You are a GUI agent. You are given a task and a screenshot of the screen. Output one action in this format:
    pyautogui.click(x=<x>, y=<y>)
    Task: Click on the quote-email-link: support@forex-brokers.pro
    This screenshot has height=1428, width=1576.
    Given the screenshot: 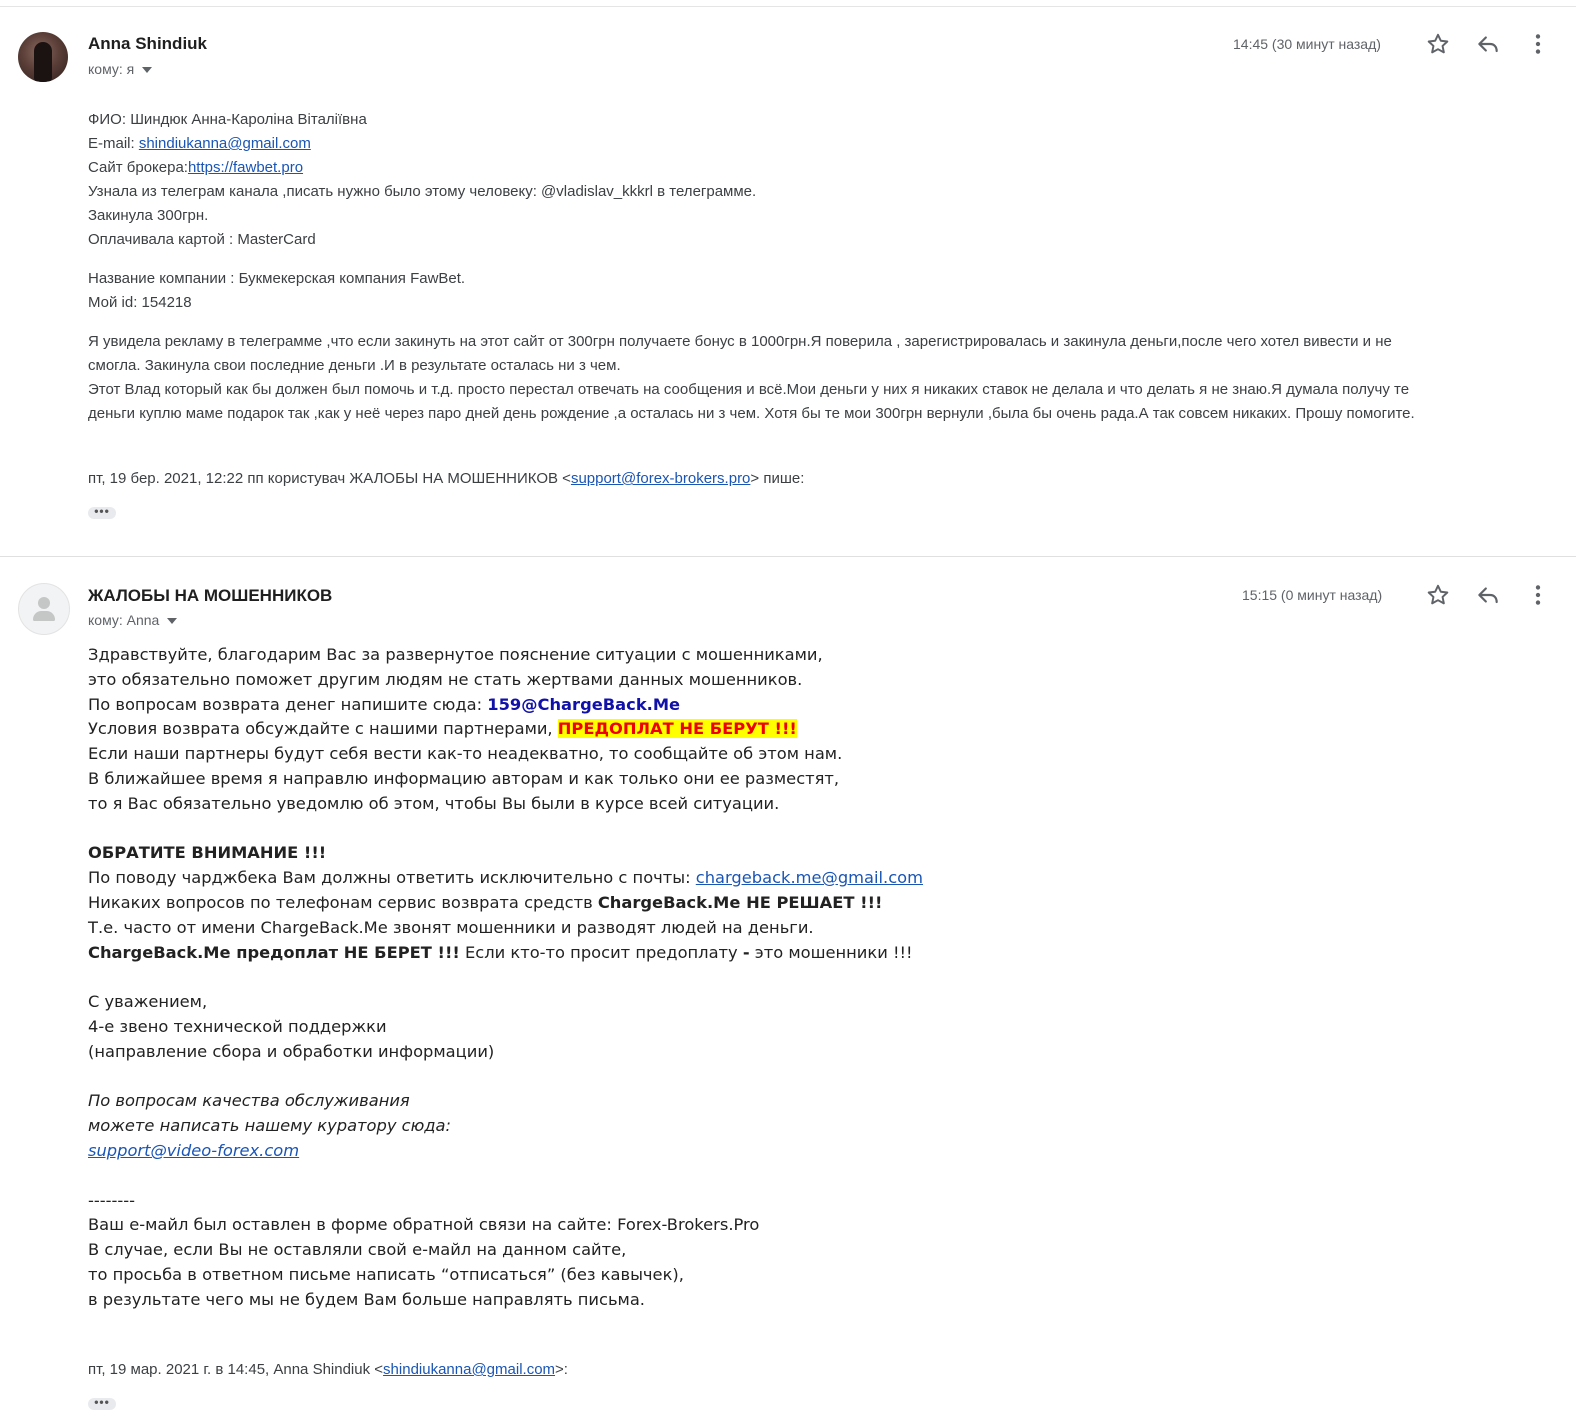 What is the action you would take?
    pyautogui.click(x=660, y=478)
    